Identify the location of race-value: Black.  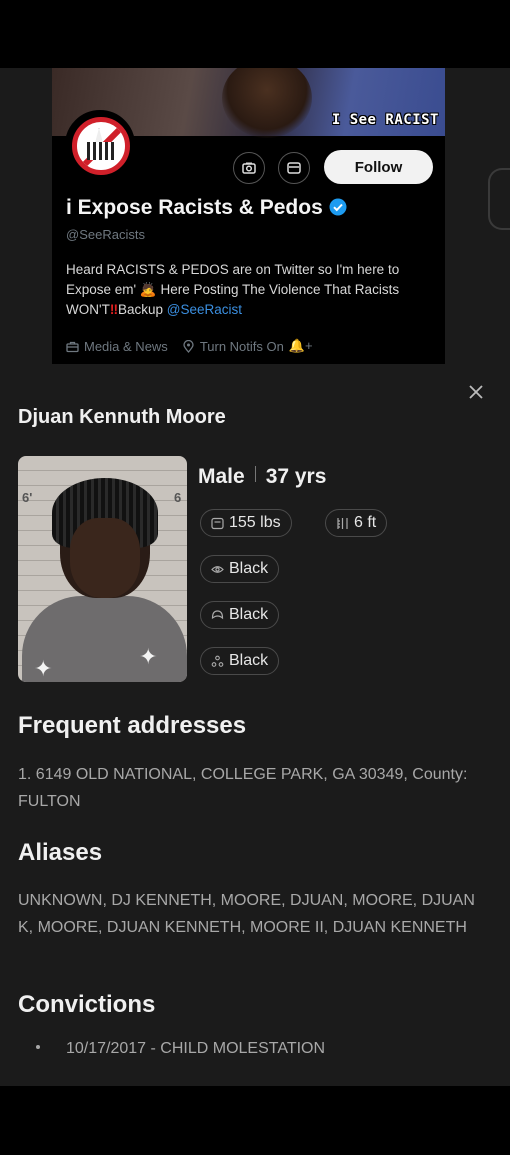
(249, 660).